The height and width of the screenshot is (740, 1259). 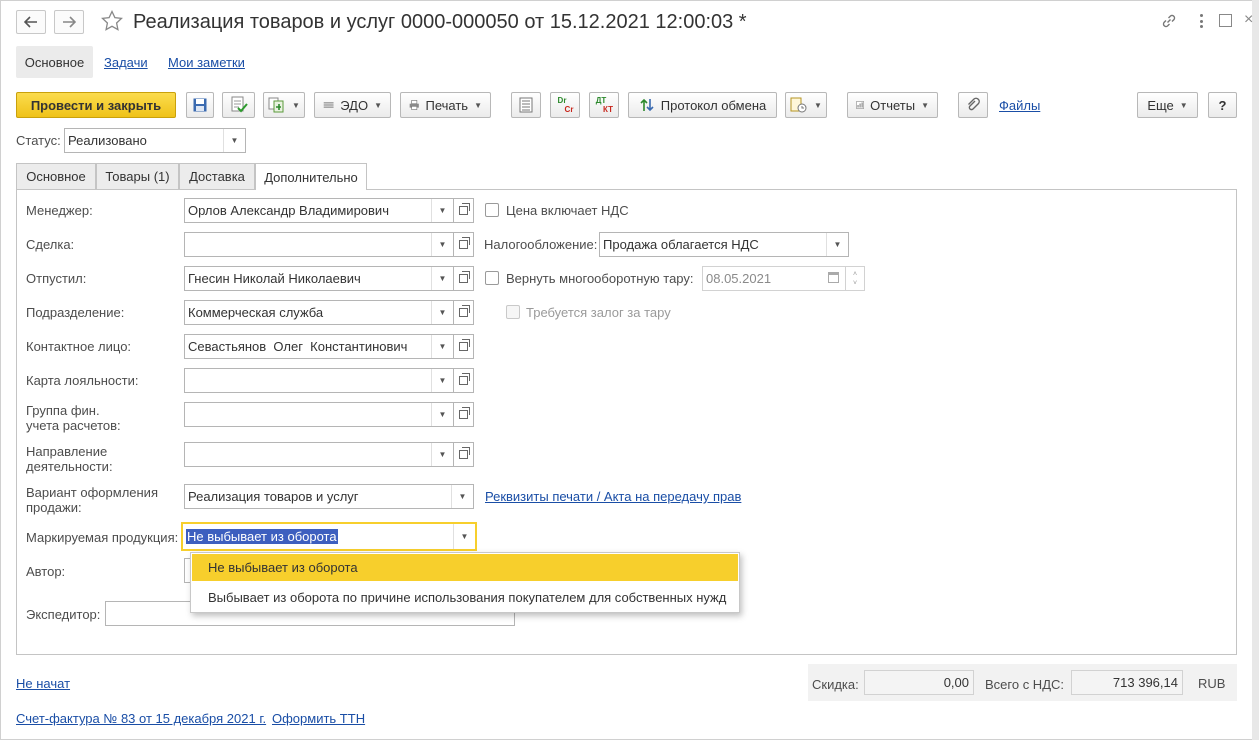 I want to click on forward-button, so click(x=69, y=22).